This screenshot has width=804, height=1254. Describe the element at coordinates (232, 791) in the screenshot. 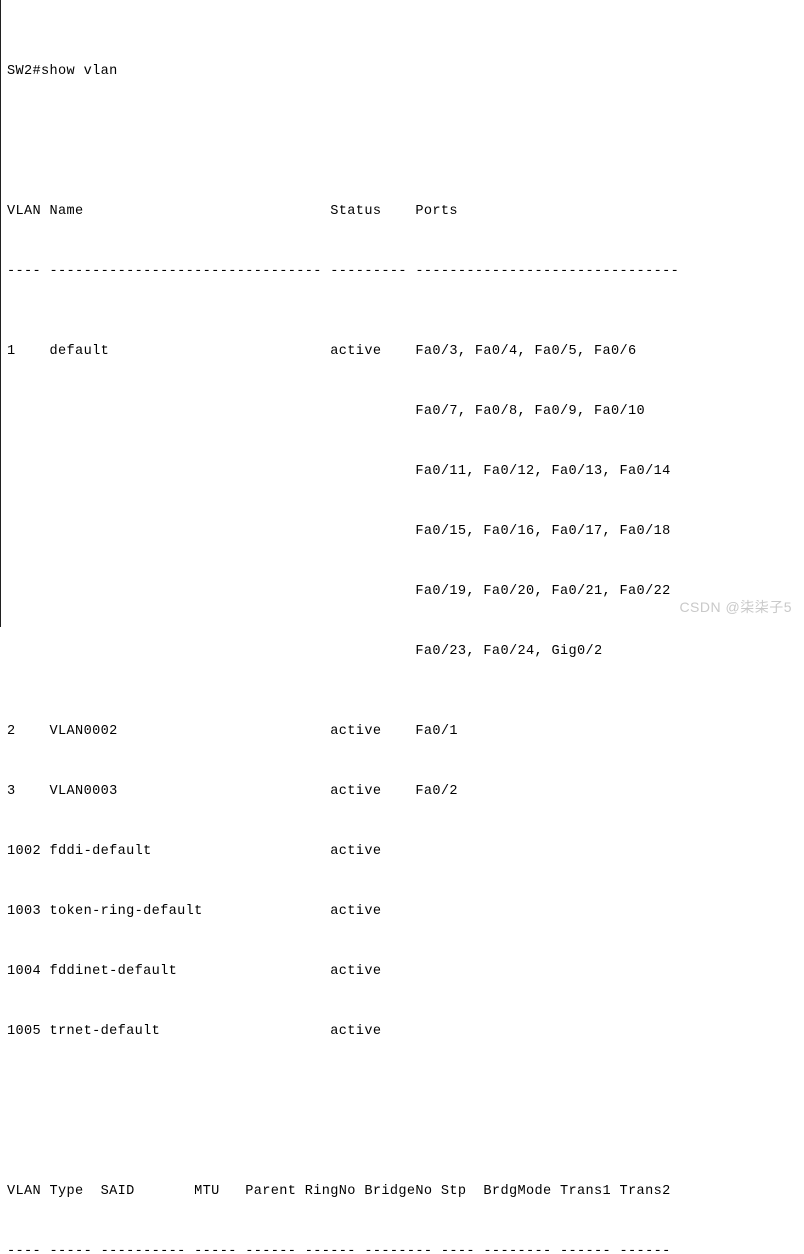

I see `table-row: 3 VLAN0003 active Fa0/2` at that location.